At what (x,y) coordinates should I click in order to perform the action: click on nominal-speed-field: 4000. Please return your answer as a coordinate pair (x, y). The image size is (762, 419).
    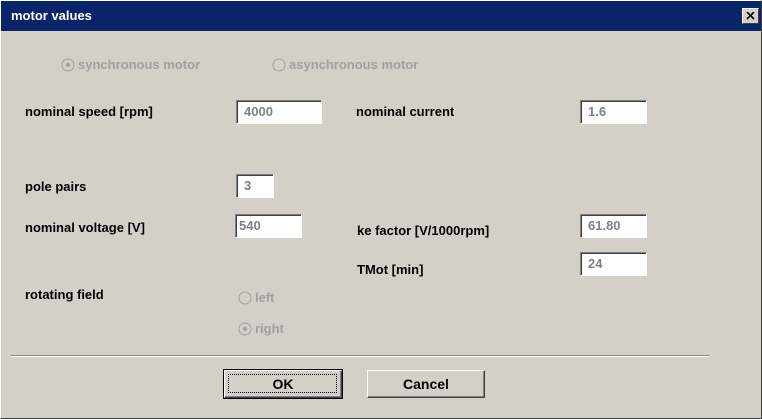
    Looking at the image, I should click on (279, 112).